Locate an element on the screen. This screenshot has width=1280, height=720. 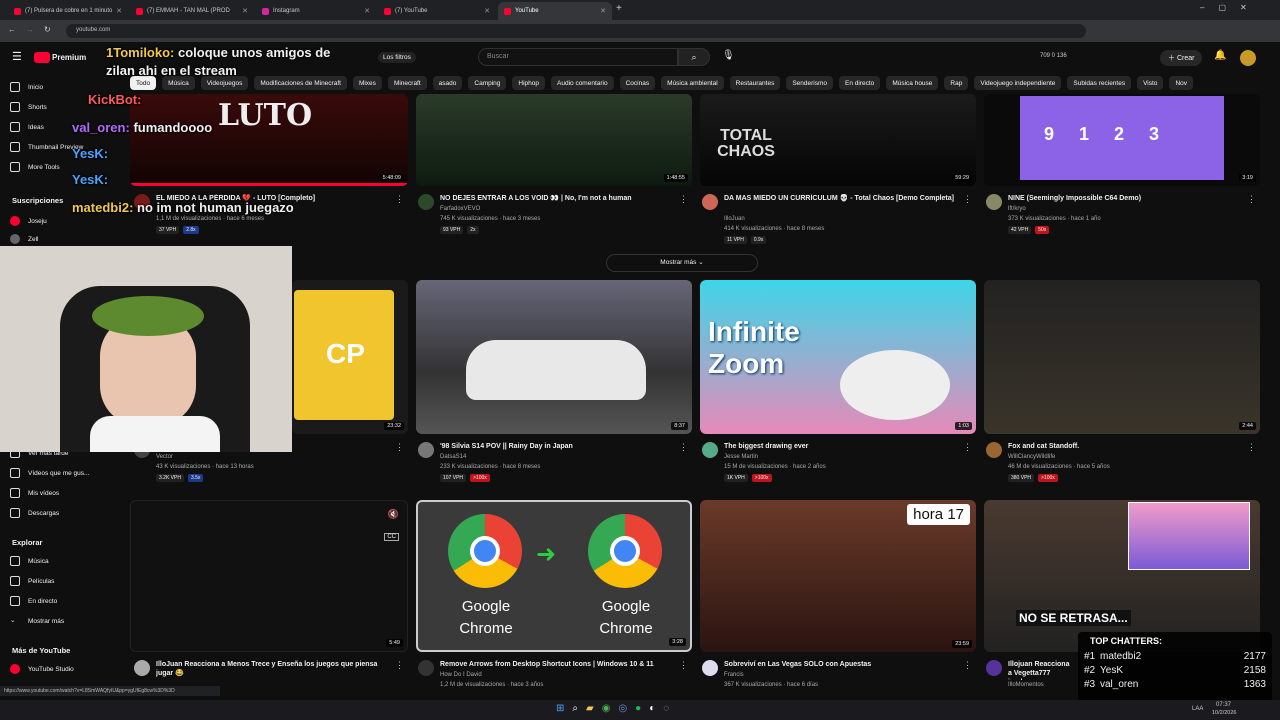
browser-tab: (7) Pulsera de cobre en 1 minuto ✕ is located at coordinates (68, 11).